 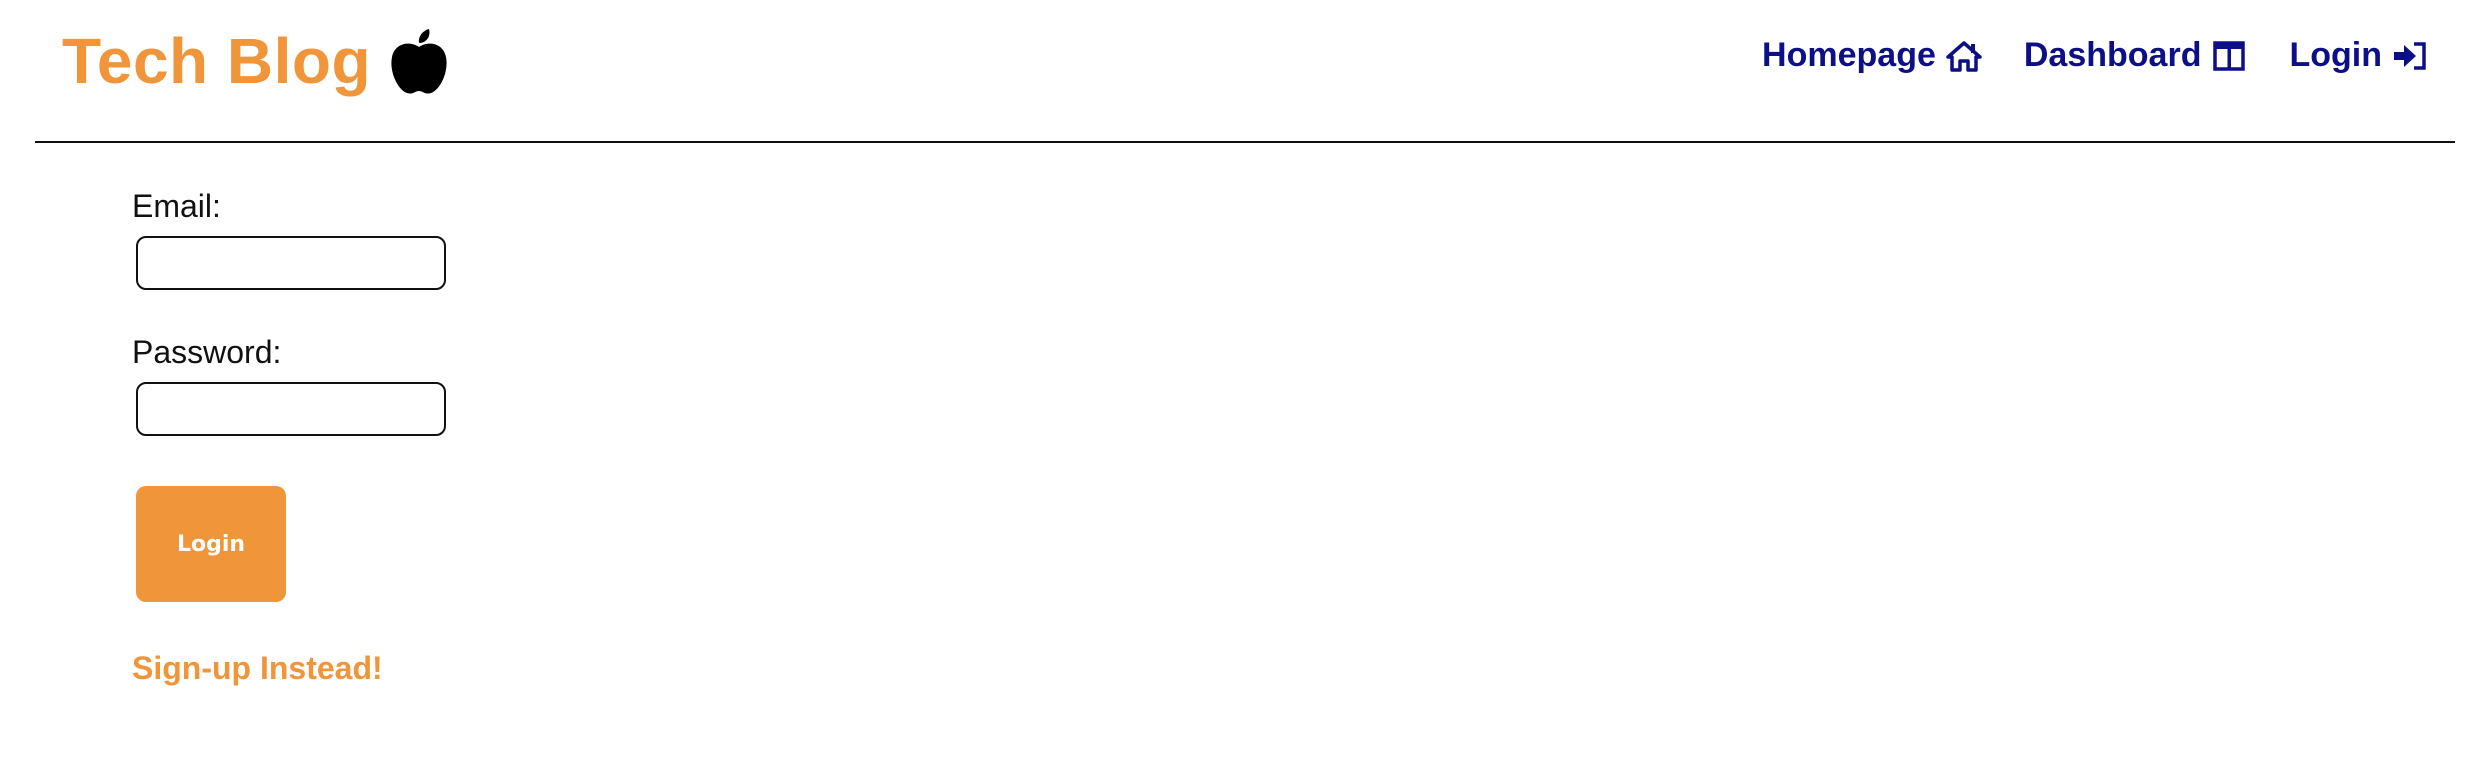 I want to click on signup-link: Sign-up Instead!, so click(x=257, y=668).